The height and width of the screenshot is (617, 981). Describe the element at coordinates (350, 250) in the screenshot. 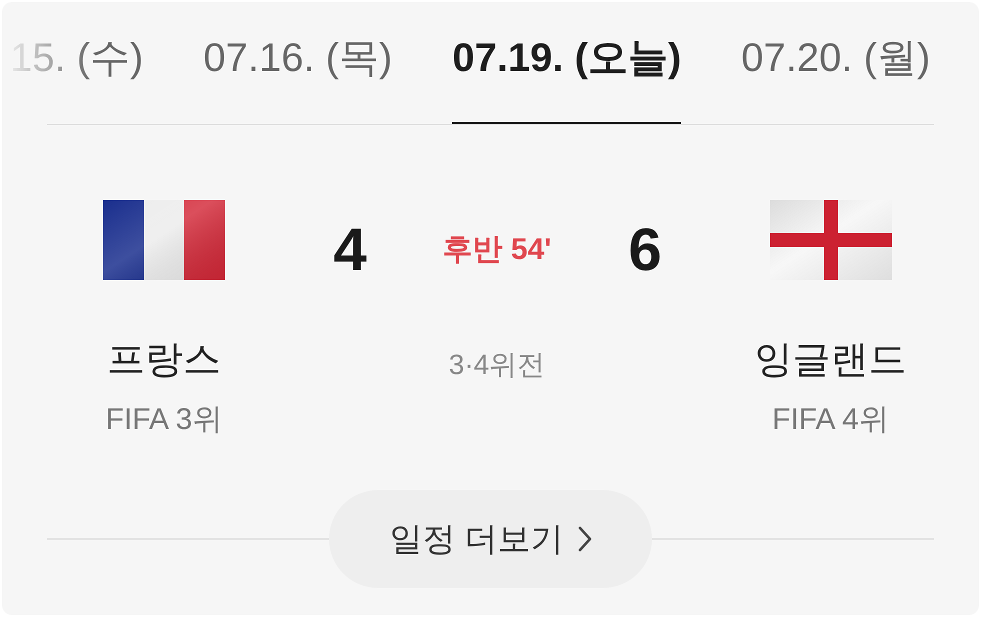

I see `team-score: 4` at that location.